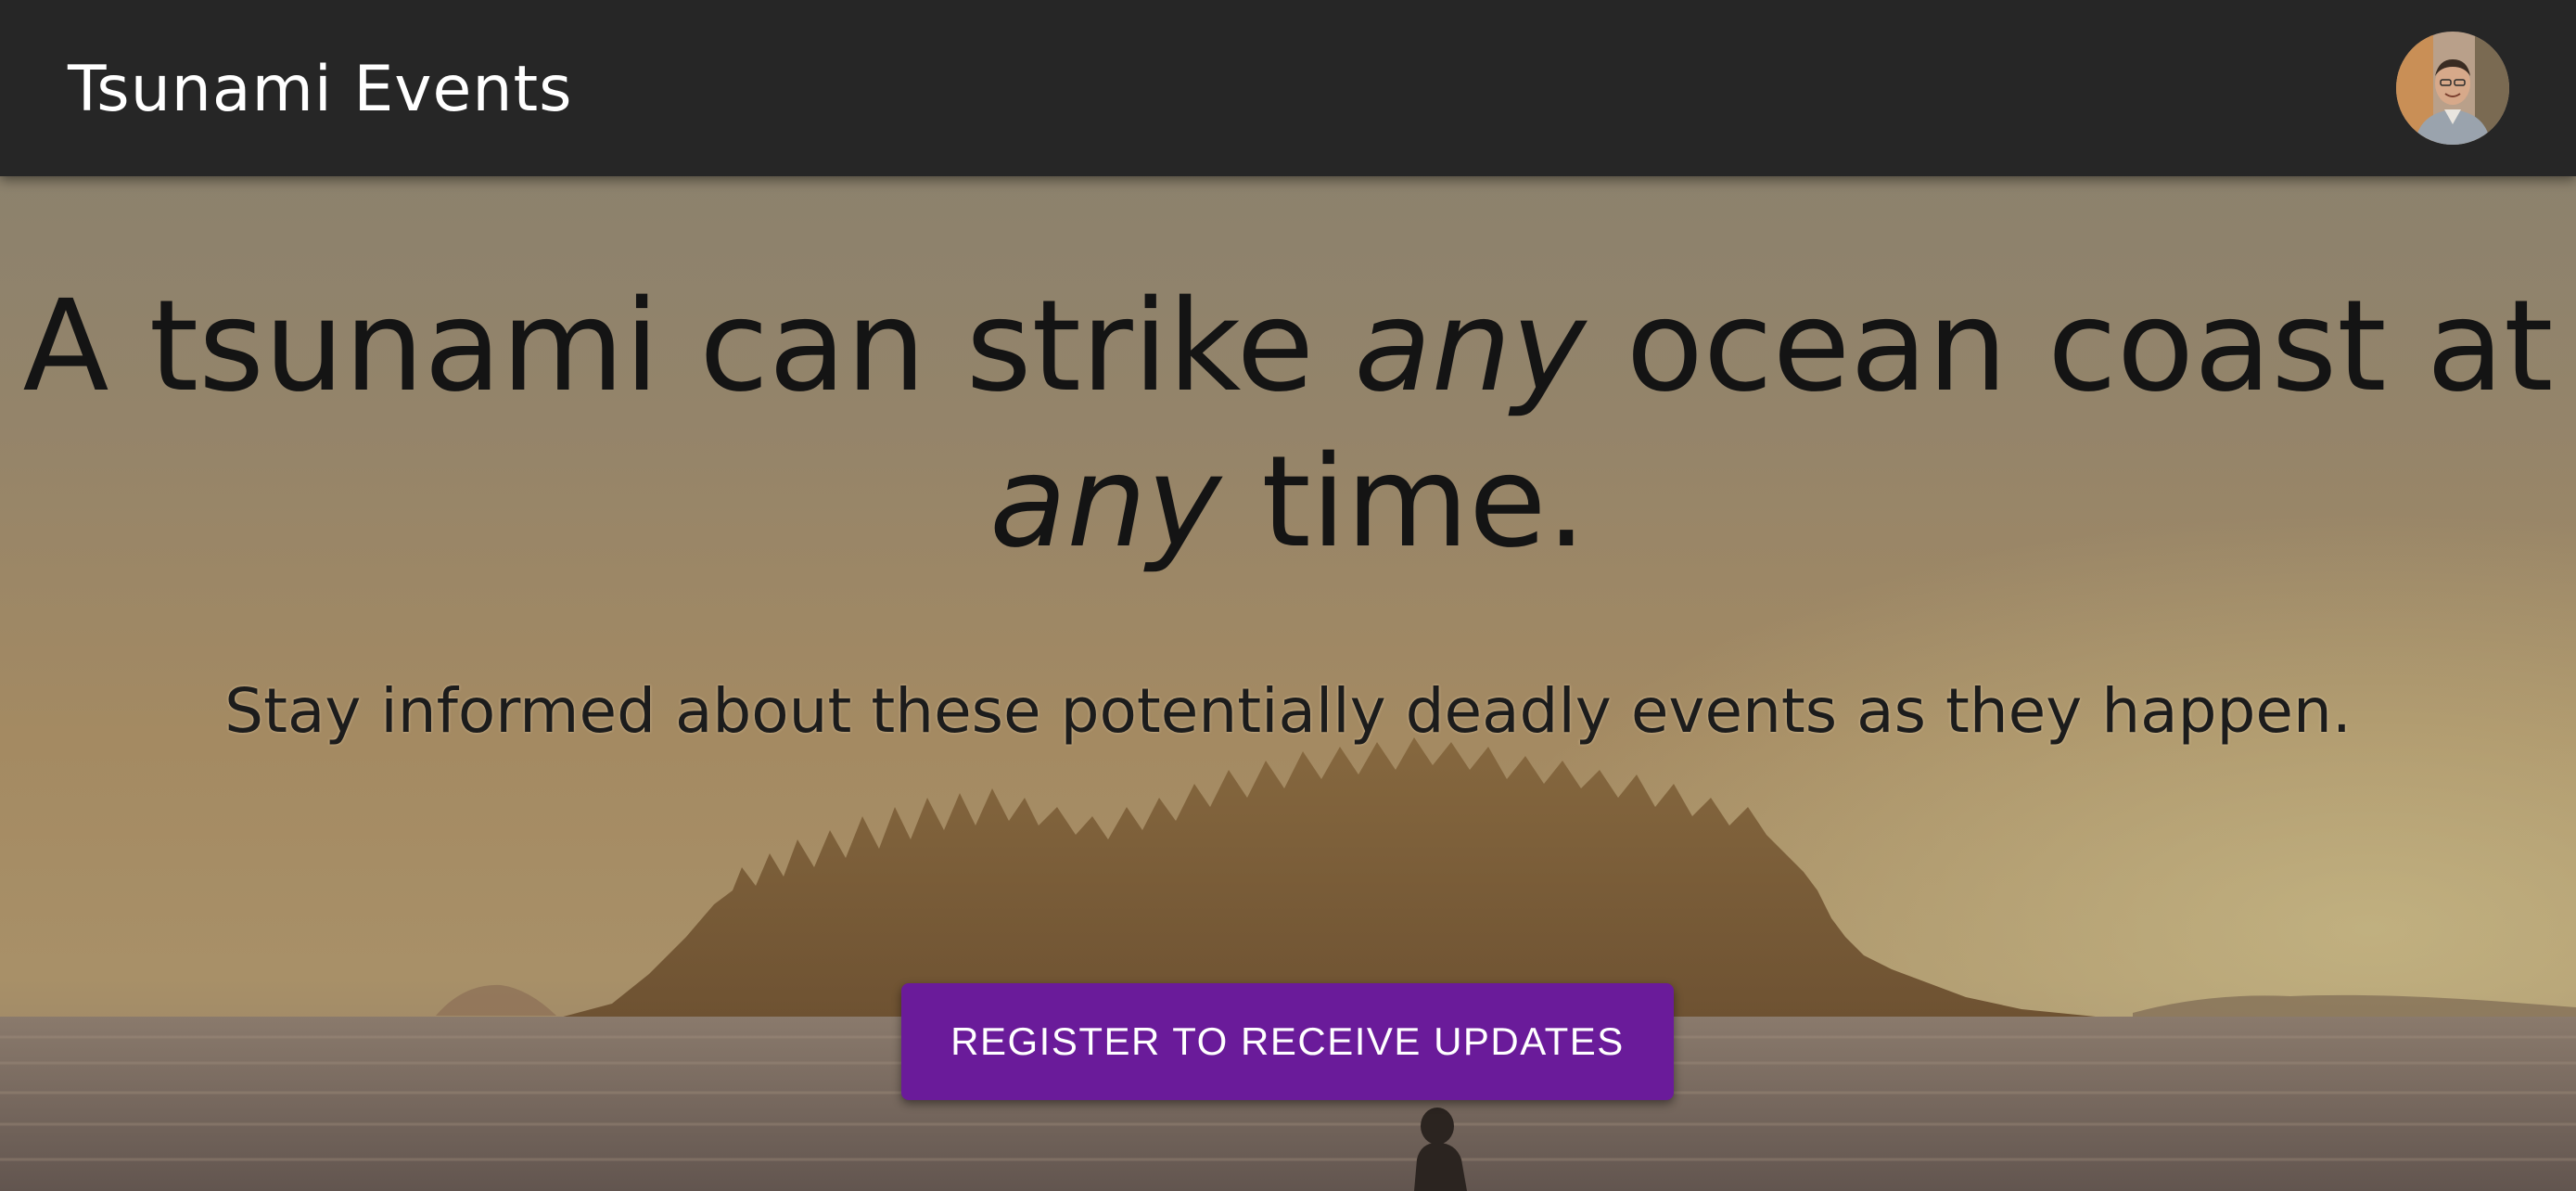  I want to click on app-title: Tsunami Events, so click(321, 90).